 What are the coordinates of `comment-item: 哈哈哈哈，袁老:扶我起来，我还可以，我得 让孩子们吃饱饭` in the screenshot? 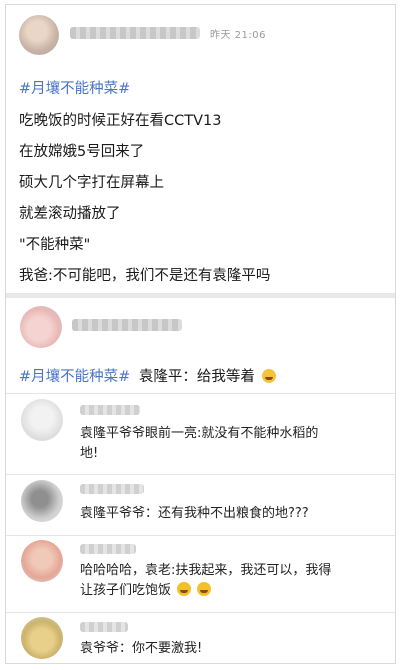 It's located at (200, 576).